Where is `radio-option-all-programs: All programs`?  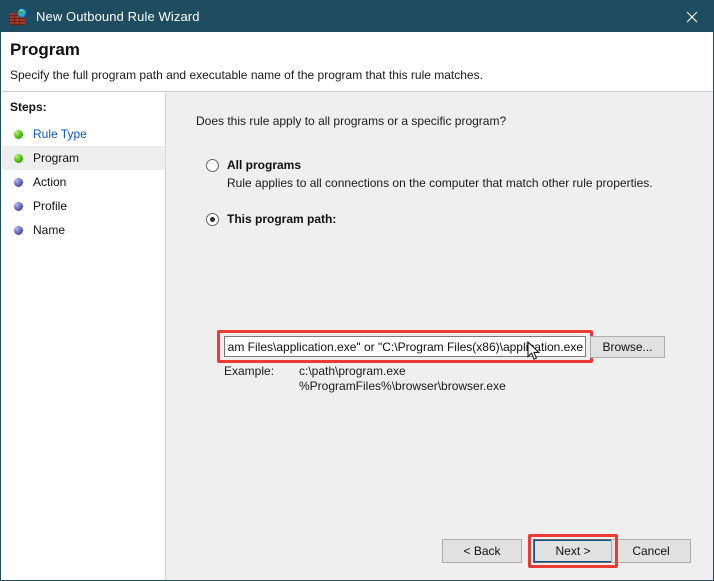
radio-option-all-programs: All programs is located at coordinates (253, 165).